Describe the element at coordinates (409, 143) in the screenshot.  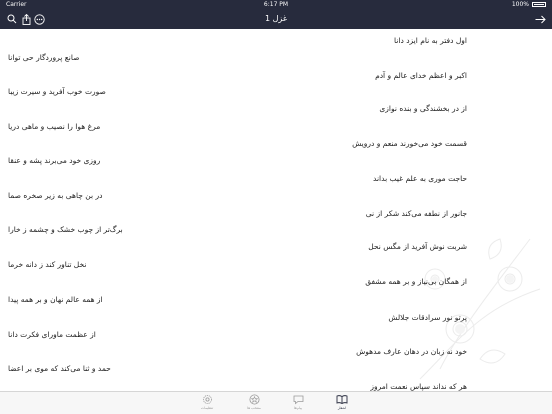
I see `verse-right-4: قسمت خود می‌خورند منعم و درویش` at that location.